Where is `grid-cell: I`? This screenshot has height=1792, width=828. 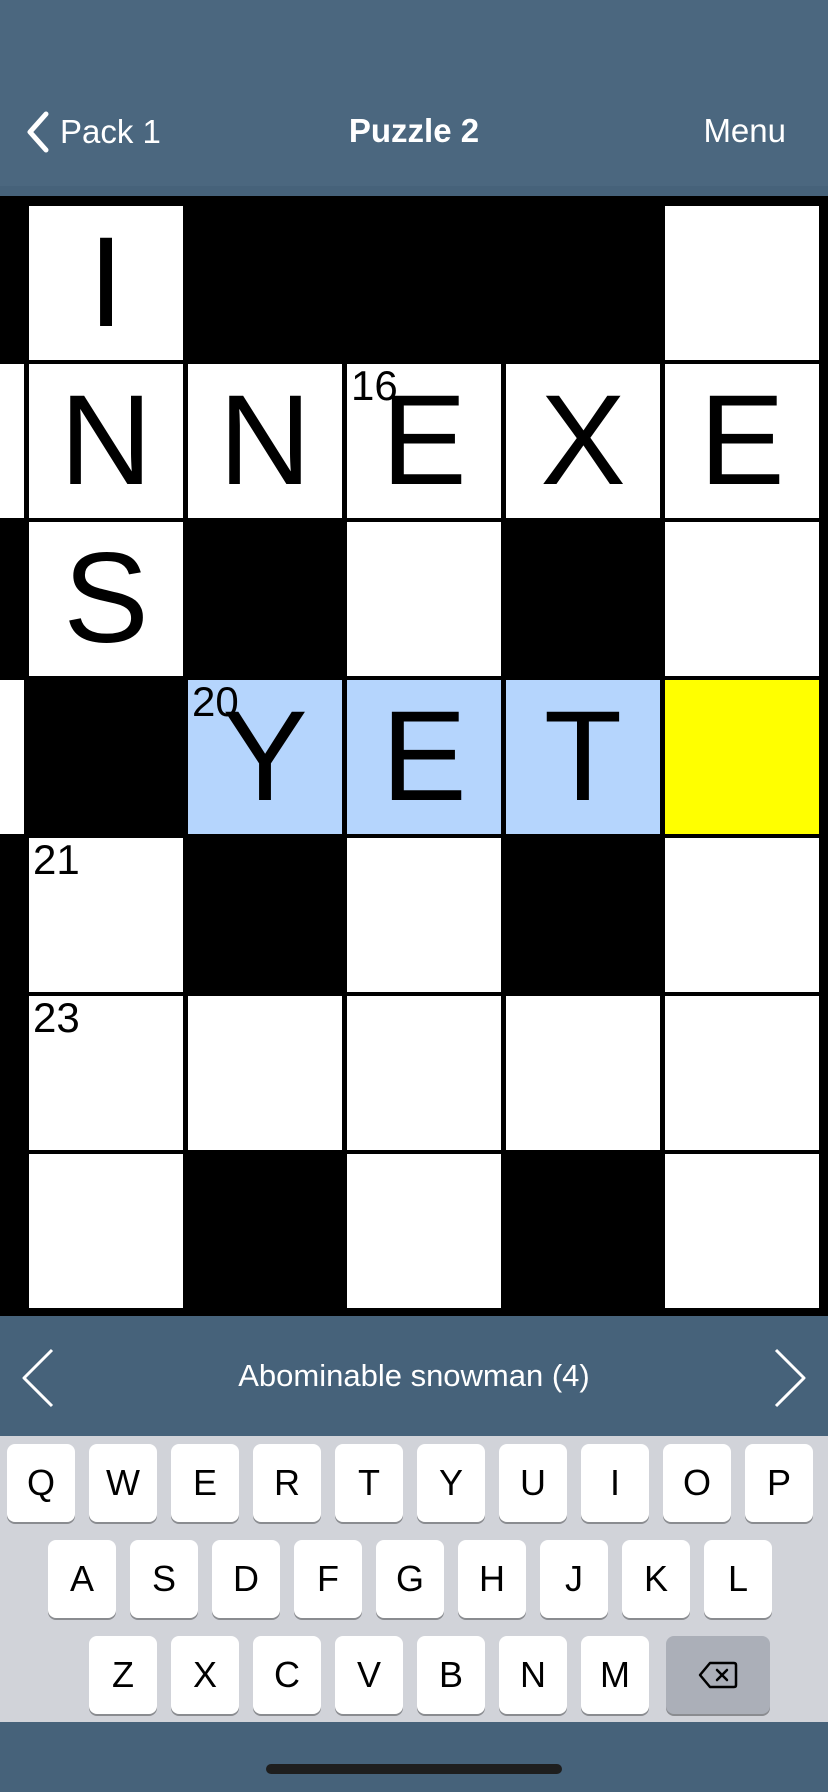 grid-cell: I is located at coordinates (106, 283).